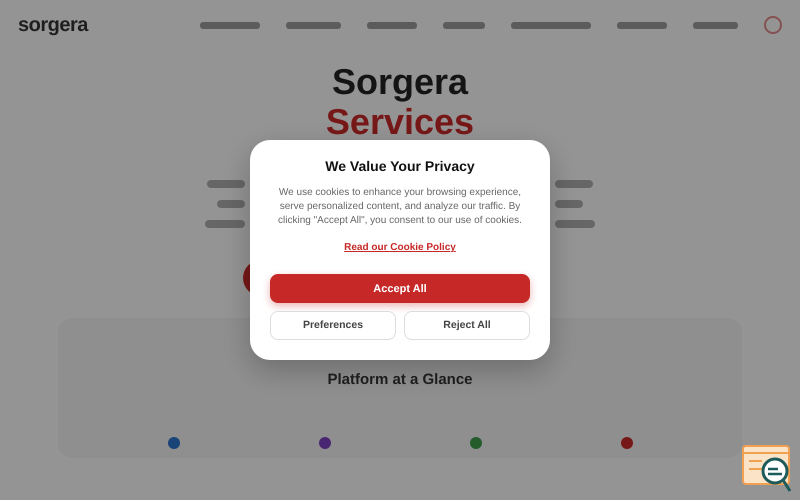  What do you see at coordinates (767, 469) in the screenshot?
I see `chat-widget-icon` at bounding box center [767, 469].